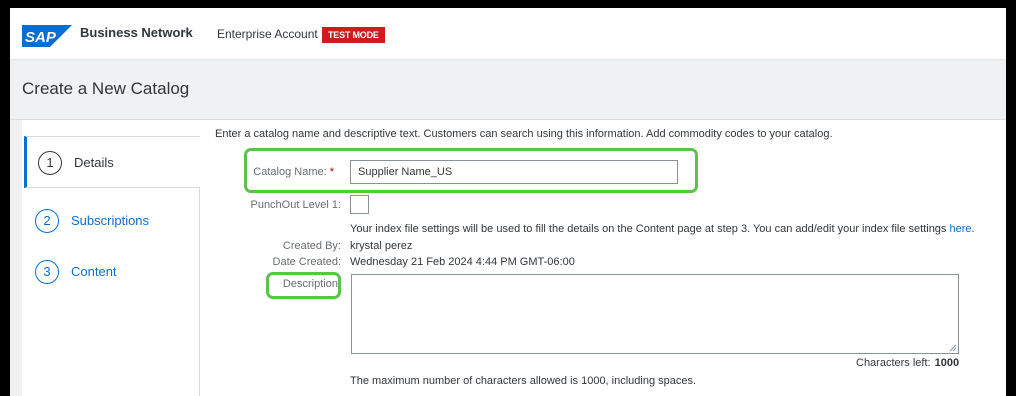 The height and width of the screenshot is (396, 1016). Describe the element at coordinates (106, 88) in the screenshot. I see `page-title: Create a New Catalog` at that location.